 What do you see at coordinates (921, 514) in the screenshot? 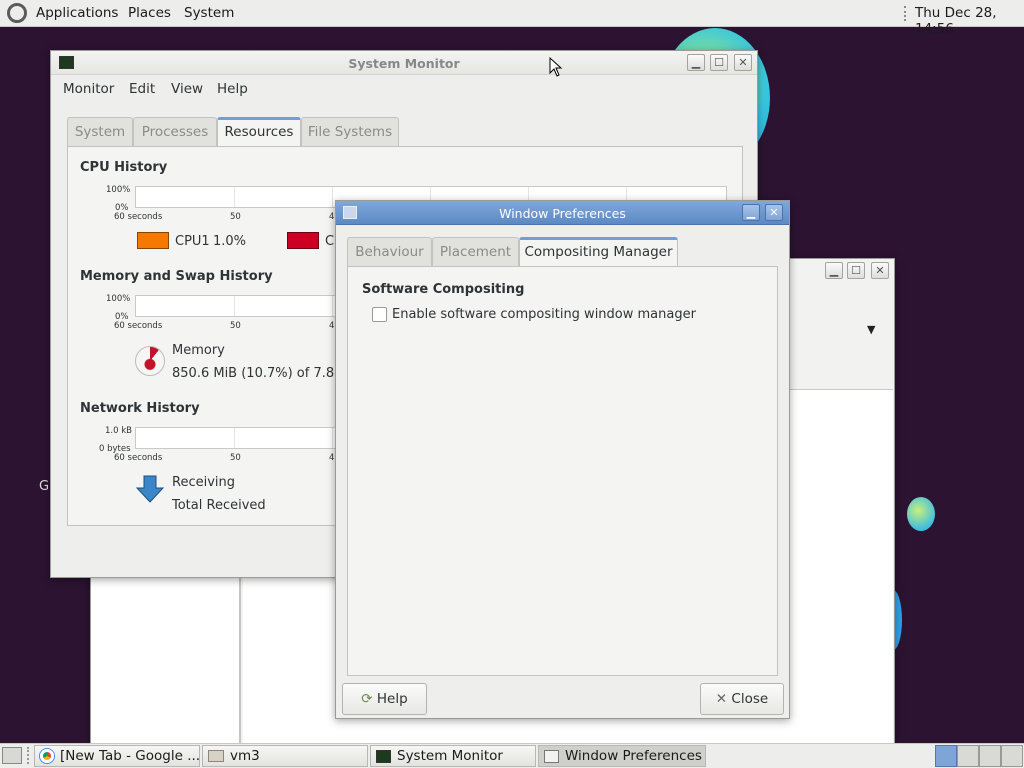
I see `desktop-wallpaper-shape` at bounding box center [921, 514].